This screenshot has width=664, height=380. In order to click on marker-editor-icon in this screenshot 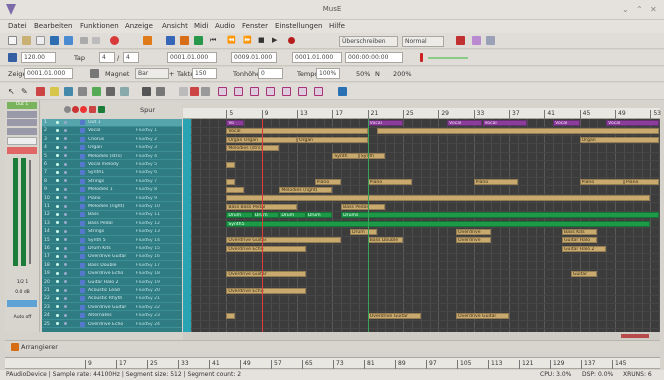, I will do `click(270, 91)`.